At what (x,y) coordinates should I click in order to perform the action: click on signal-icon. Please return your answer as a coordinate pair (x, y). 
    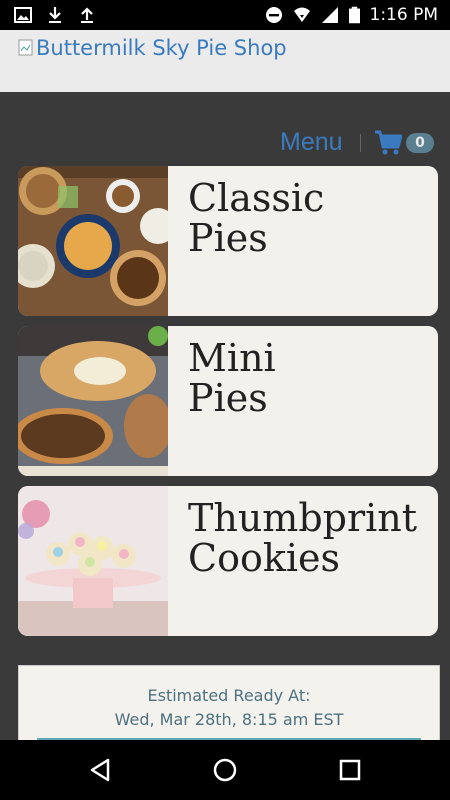
    Looking at the image, I should click on (329, 15).